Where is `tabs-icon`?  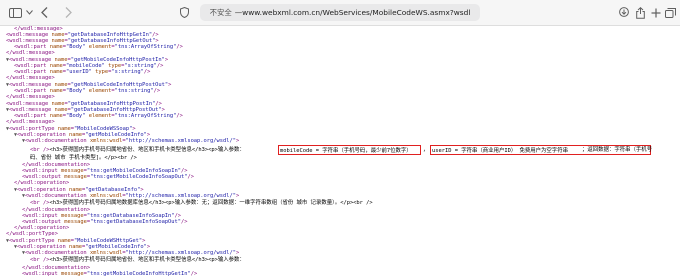
tabs-icon is located at coordinates (670, 12).